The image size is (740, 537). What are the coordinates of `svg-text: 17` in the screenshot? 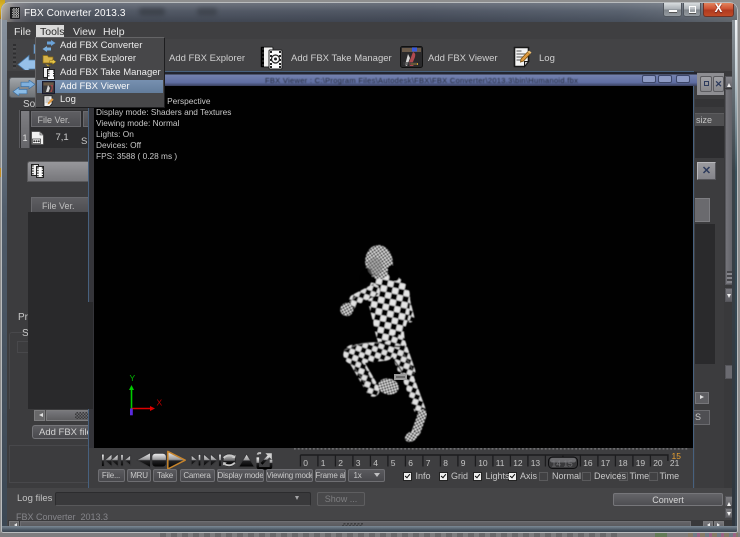 It's located at (606, 463).